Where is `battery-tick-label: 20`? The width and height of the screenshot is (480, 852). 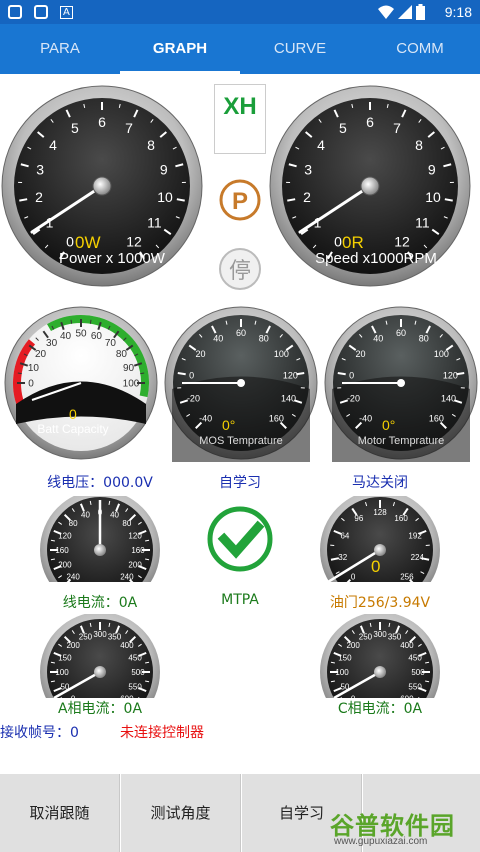
battery-tick-label: 20 is located at coordinates (41, 354).